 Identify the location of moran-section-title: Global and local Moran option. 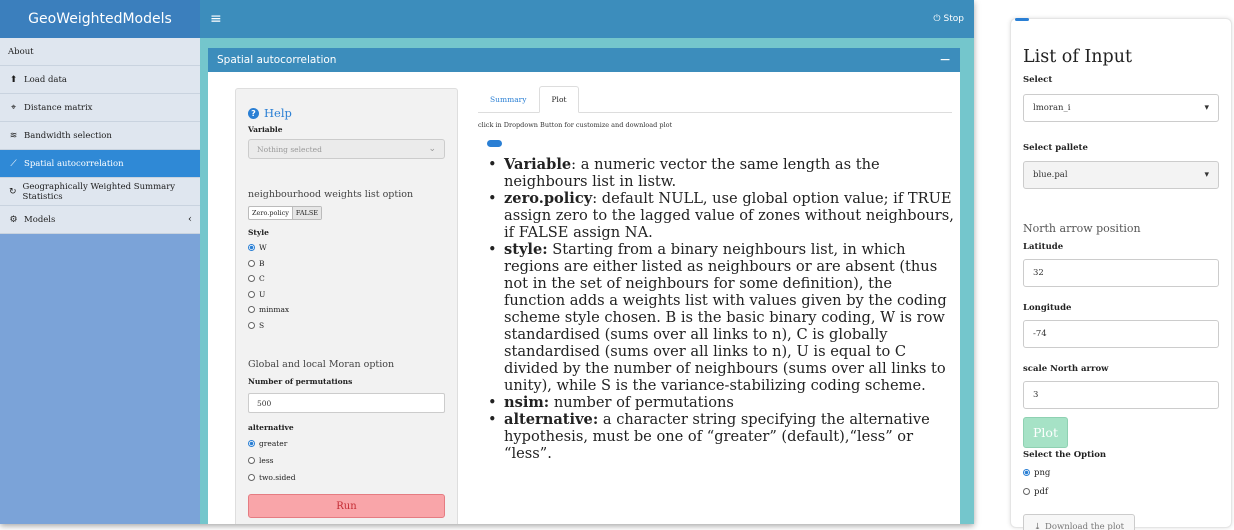
(321, 364).